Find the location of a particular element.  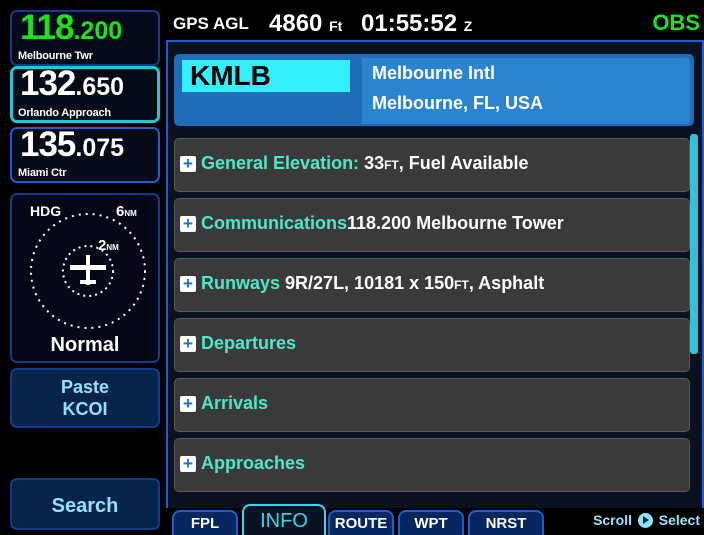

select-label: Select is located at coordinates (679, 520).